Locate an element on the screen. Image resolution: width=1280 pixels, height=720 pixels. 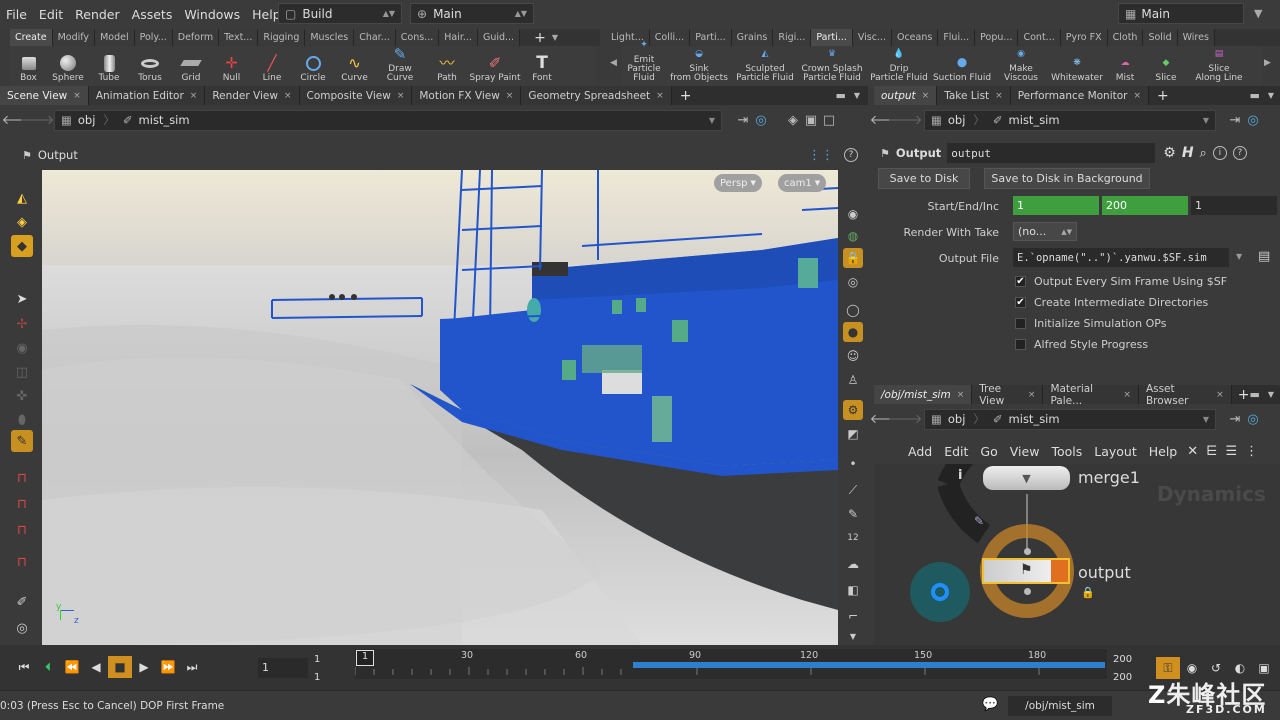
play-icon: ▶ is located at coordinates (144, 667).